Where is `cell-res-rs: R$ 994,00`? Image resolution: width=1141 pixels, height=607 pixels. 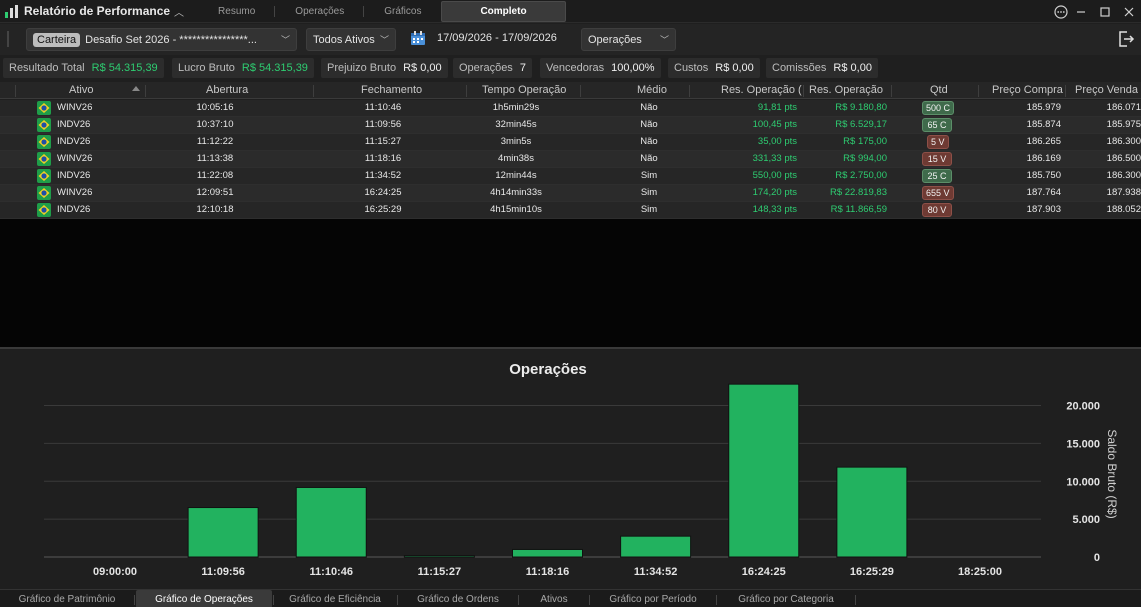 cell-res-rs: R$ 994,00 is located at coordinates (865, 158).